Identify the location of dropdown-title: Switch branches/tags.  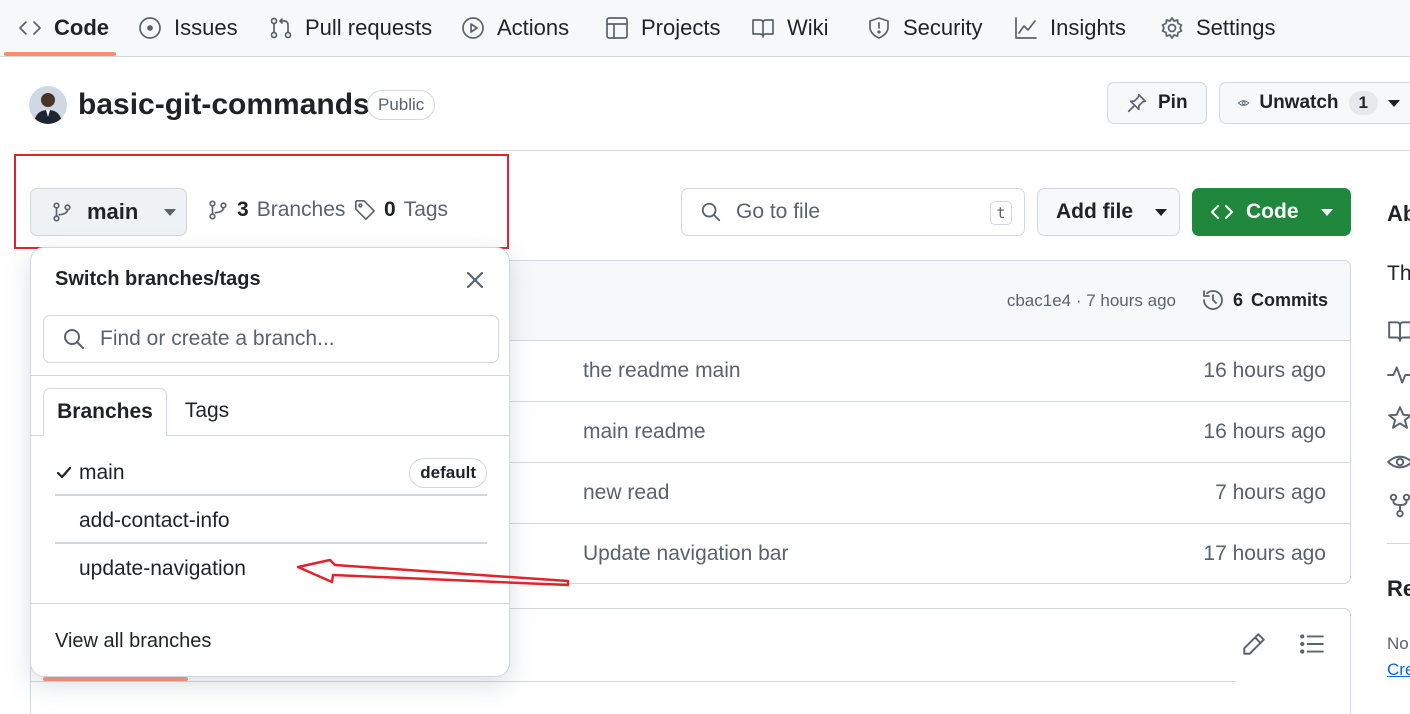
(158, 279).